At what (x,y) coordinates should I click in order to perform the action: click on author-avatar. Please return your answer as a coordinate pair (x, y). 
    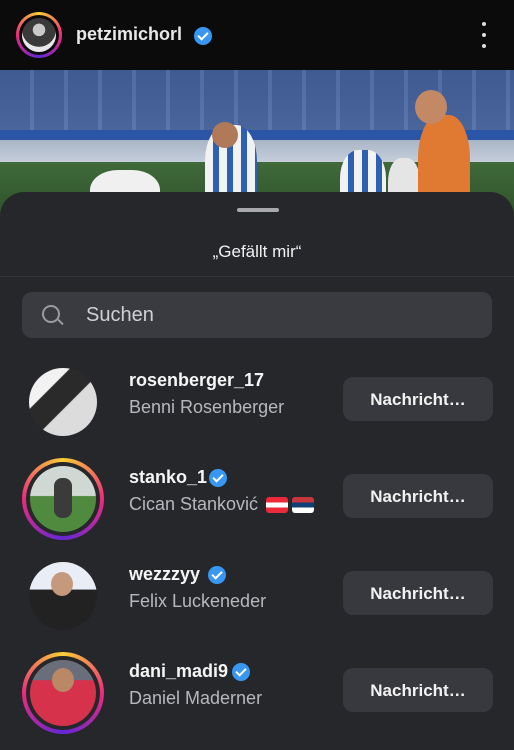
    Looking at the image, I should click on (39, 35).